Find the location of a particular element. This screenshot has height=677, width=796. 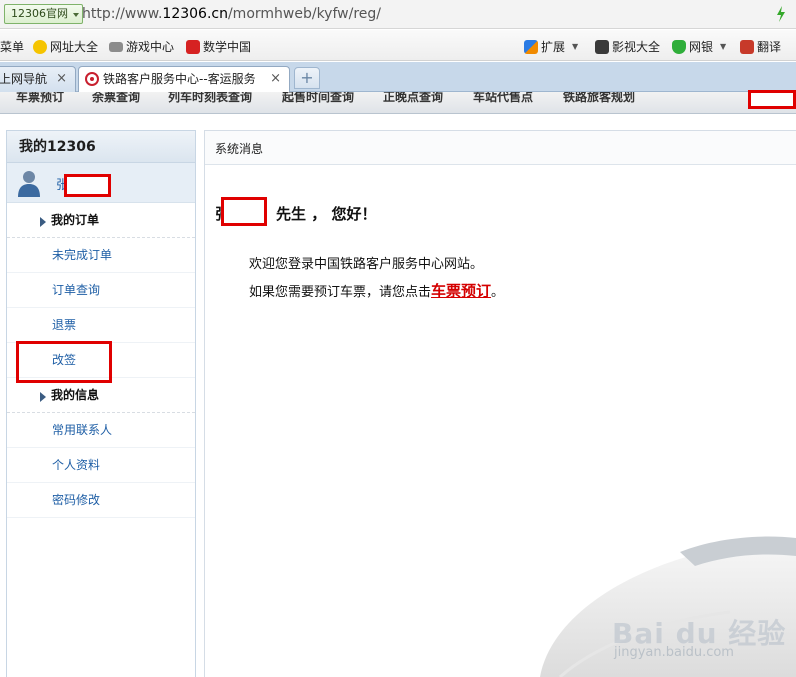

favorites-bar: 菜单 网址大全 游戏中心 数学中国 扩展 ▼ 影视大全 网银 ▼ 翻译 is located at coordinates (398, 45).